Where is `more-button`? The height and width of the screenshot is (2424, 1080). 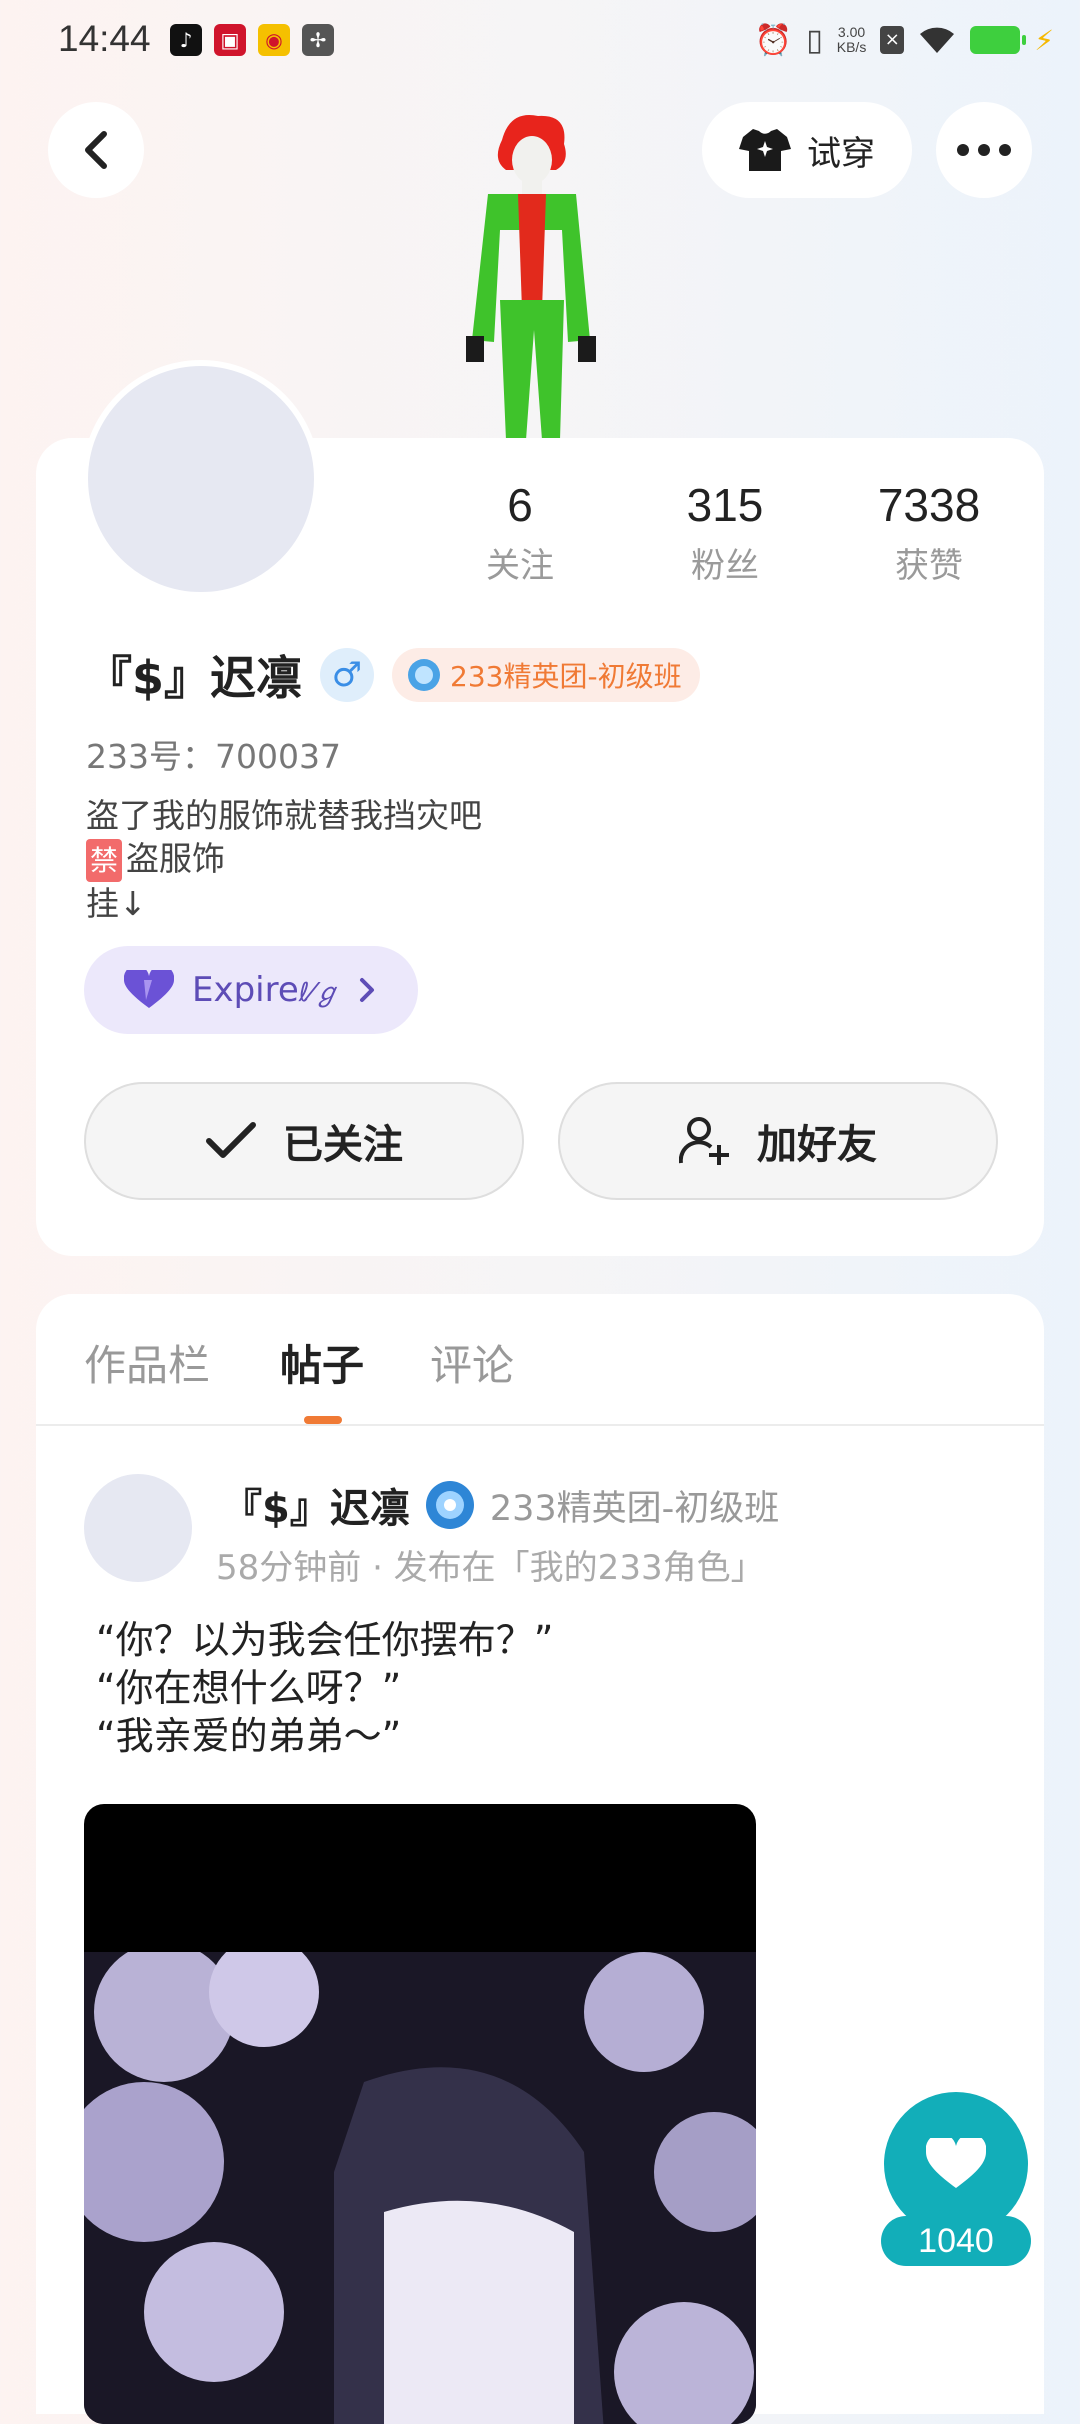
more-button is located at coordinates (984, 150).